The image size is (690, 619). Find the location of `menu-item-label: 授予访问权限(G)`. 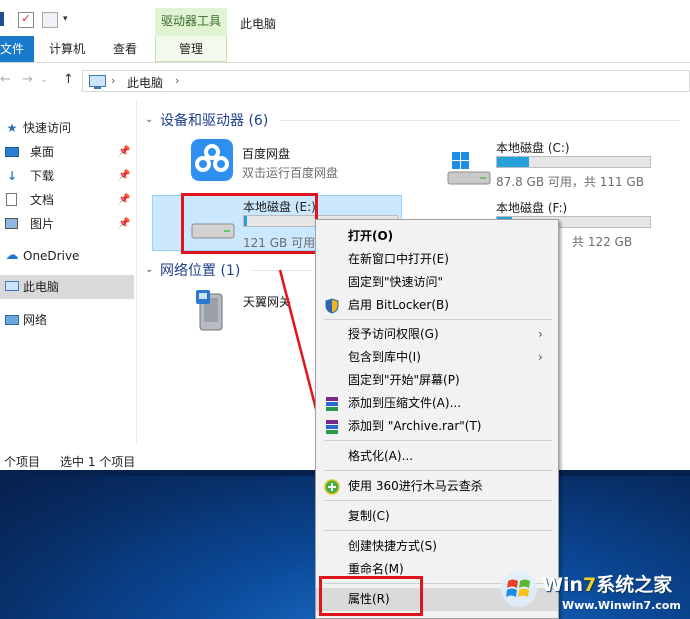

menu-item-label: 授予访问权限(G) is located at coordinates (393, 334).